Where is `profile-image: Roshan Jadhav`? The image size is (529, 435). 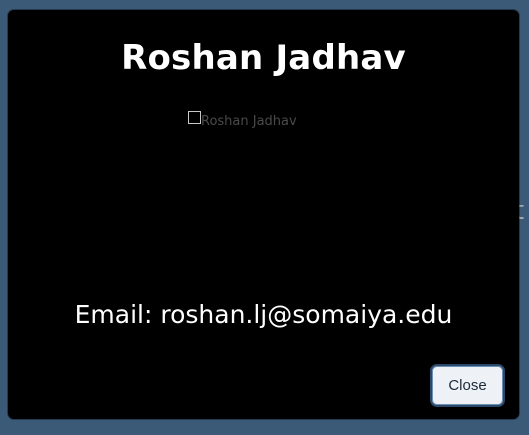
profile-image: Roshan Jadhav is located at coordinates (242, 120).